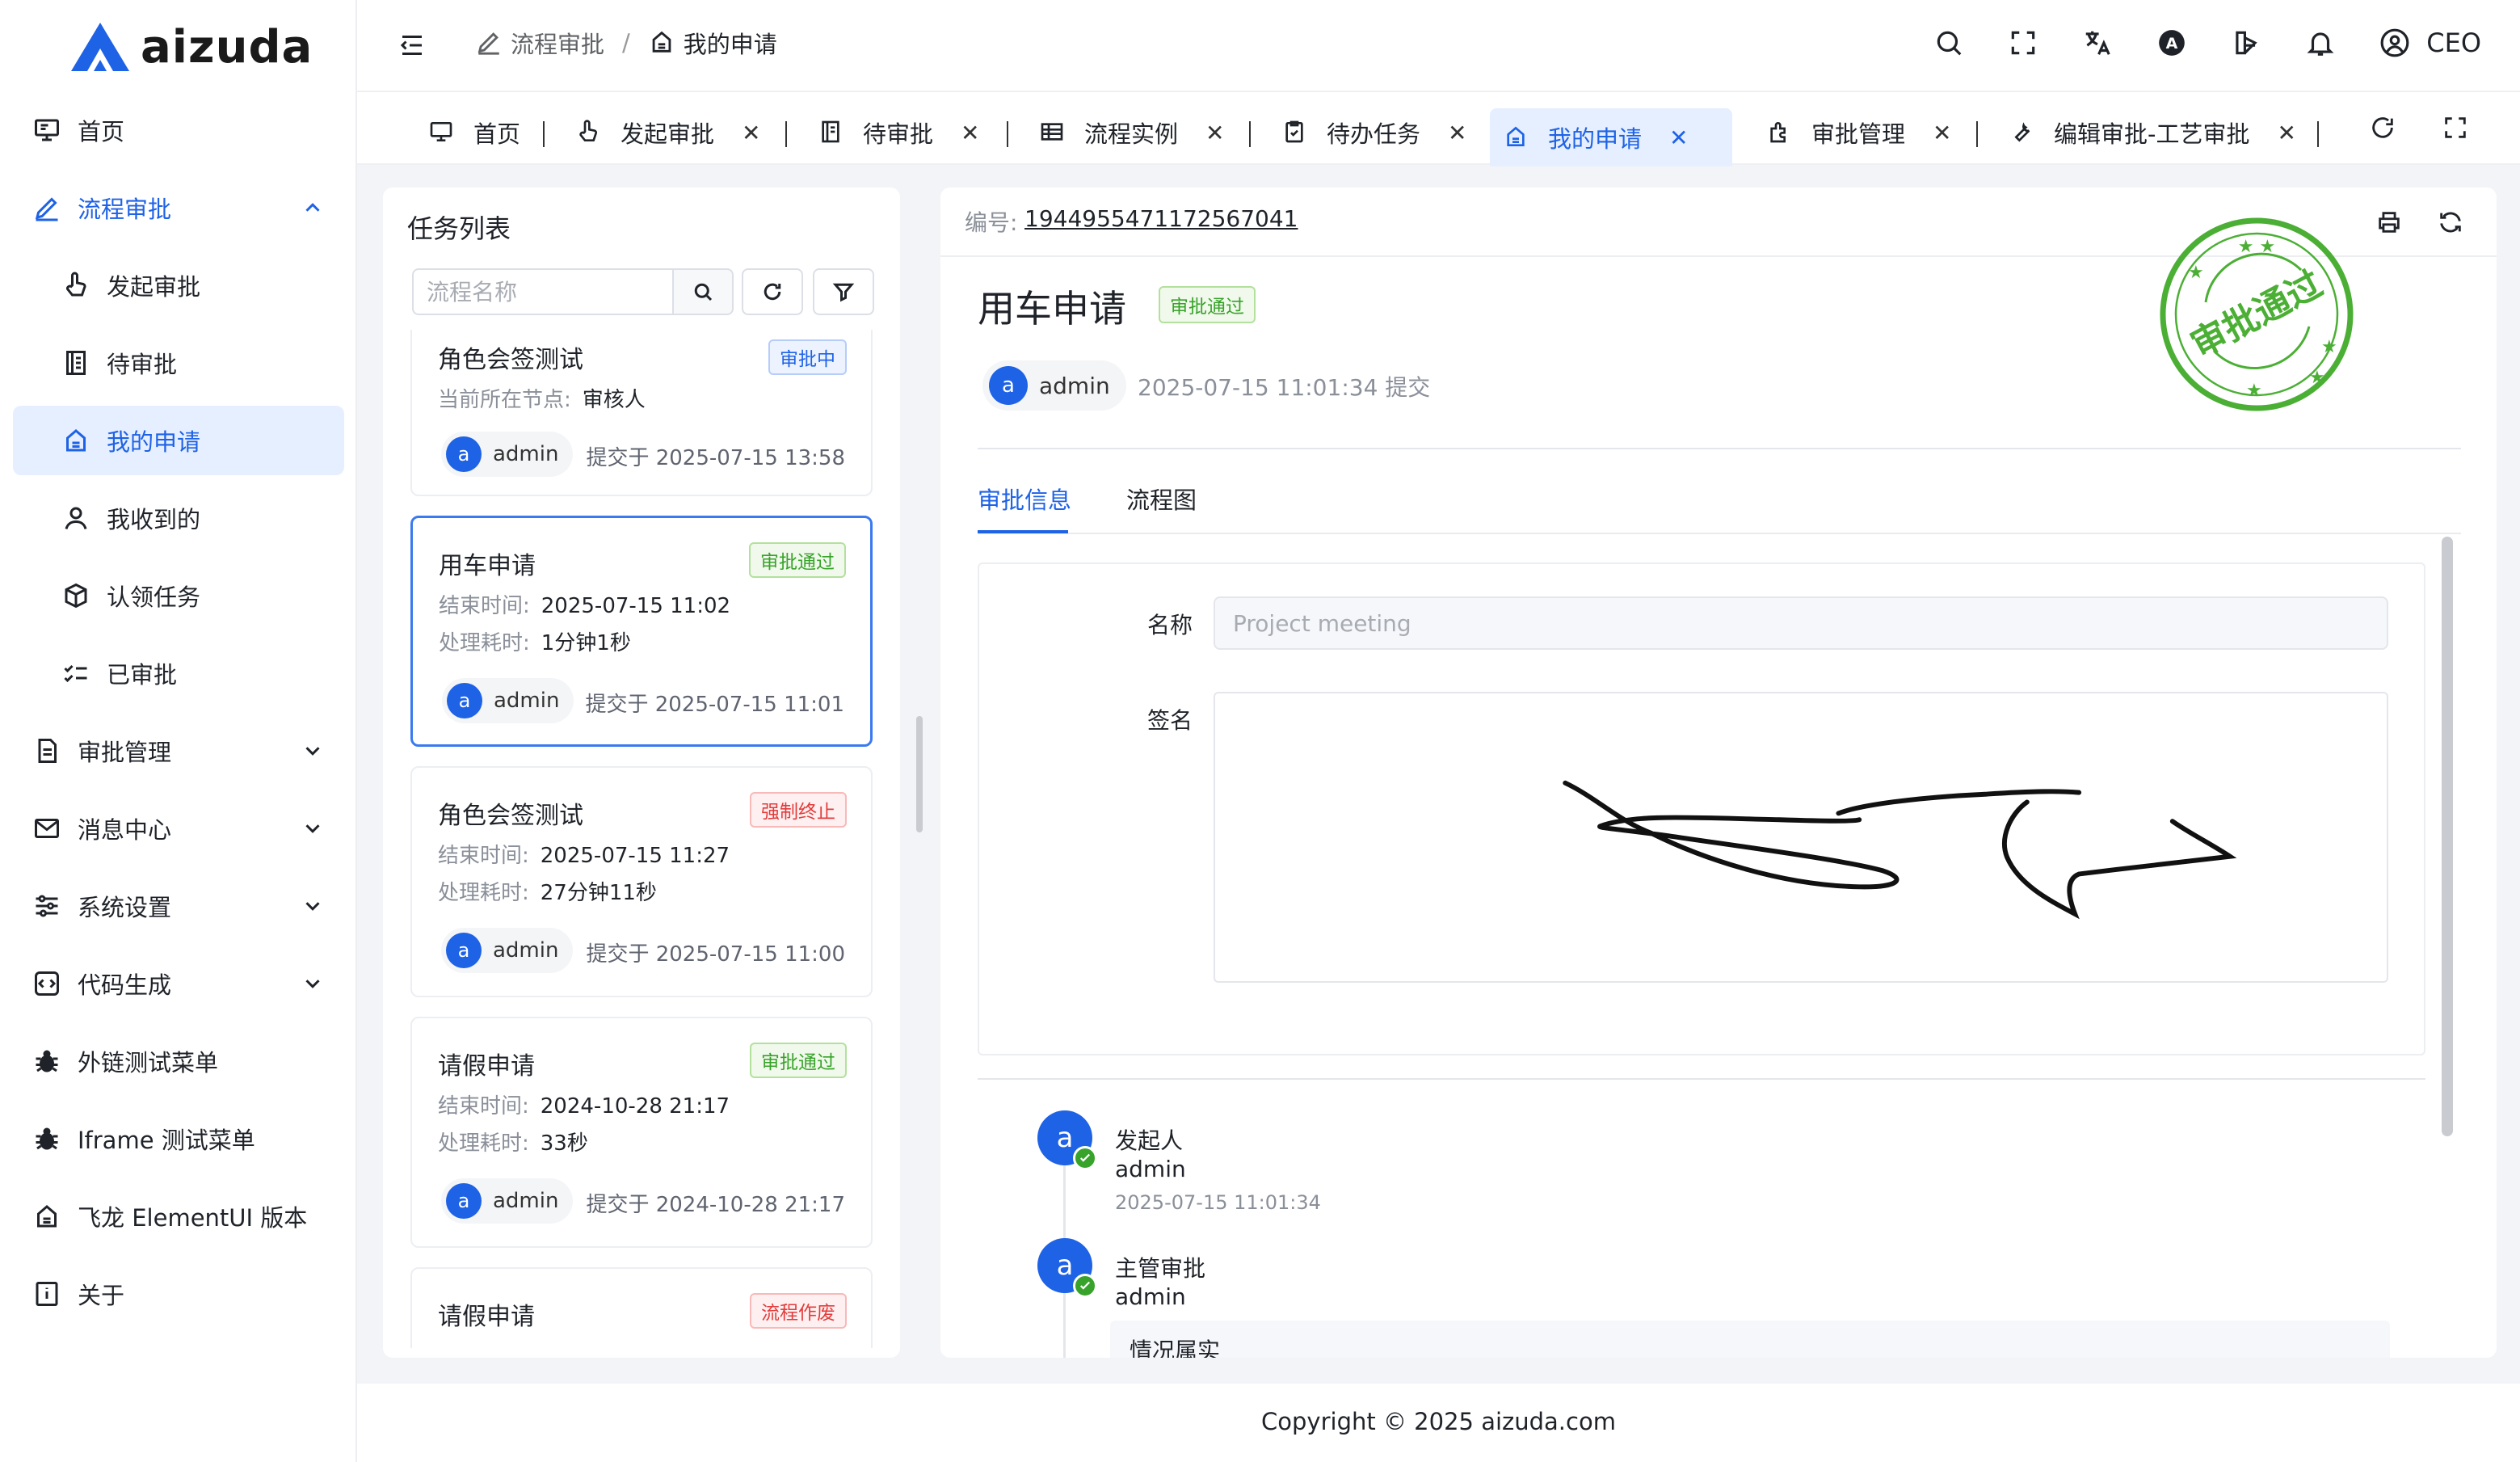  I want to click on detail-scrollbar, so click(2447, 836).